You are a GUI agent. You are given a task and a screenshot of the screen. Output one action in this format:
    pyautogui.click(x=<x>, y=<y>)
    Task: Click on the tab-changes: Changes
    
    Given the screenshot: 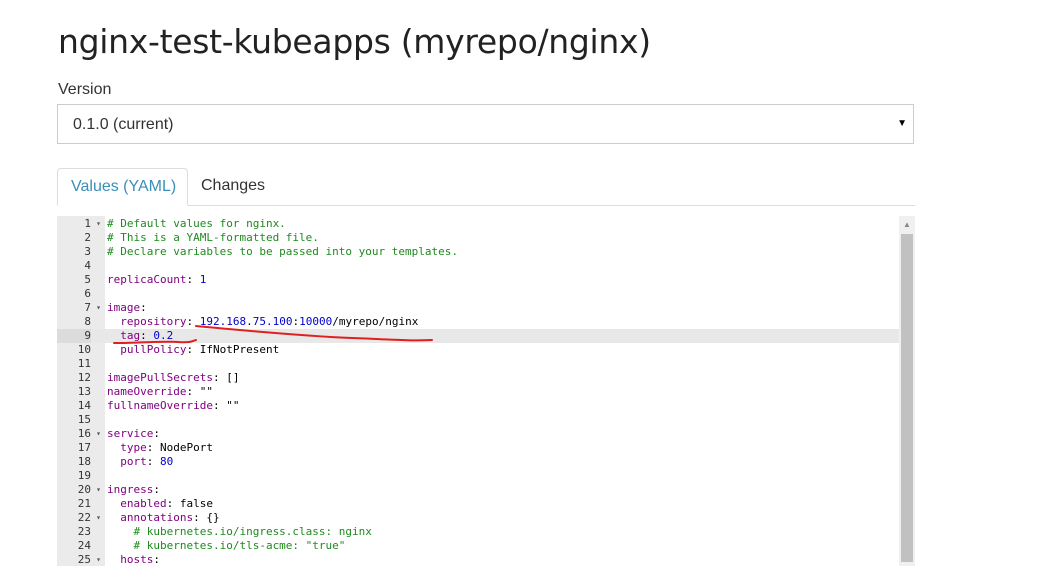 What is the action you would take?
    pyautogui.click(x=233, y=187)
    